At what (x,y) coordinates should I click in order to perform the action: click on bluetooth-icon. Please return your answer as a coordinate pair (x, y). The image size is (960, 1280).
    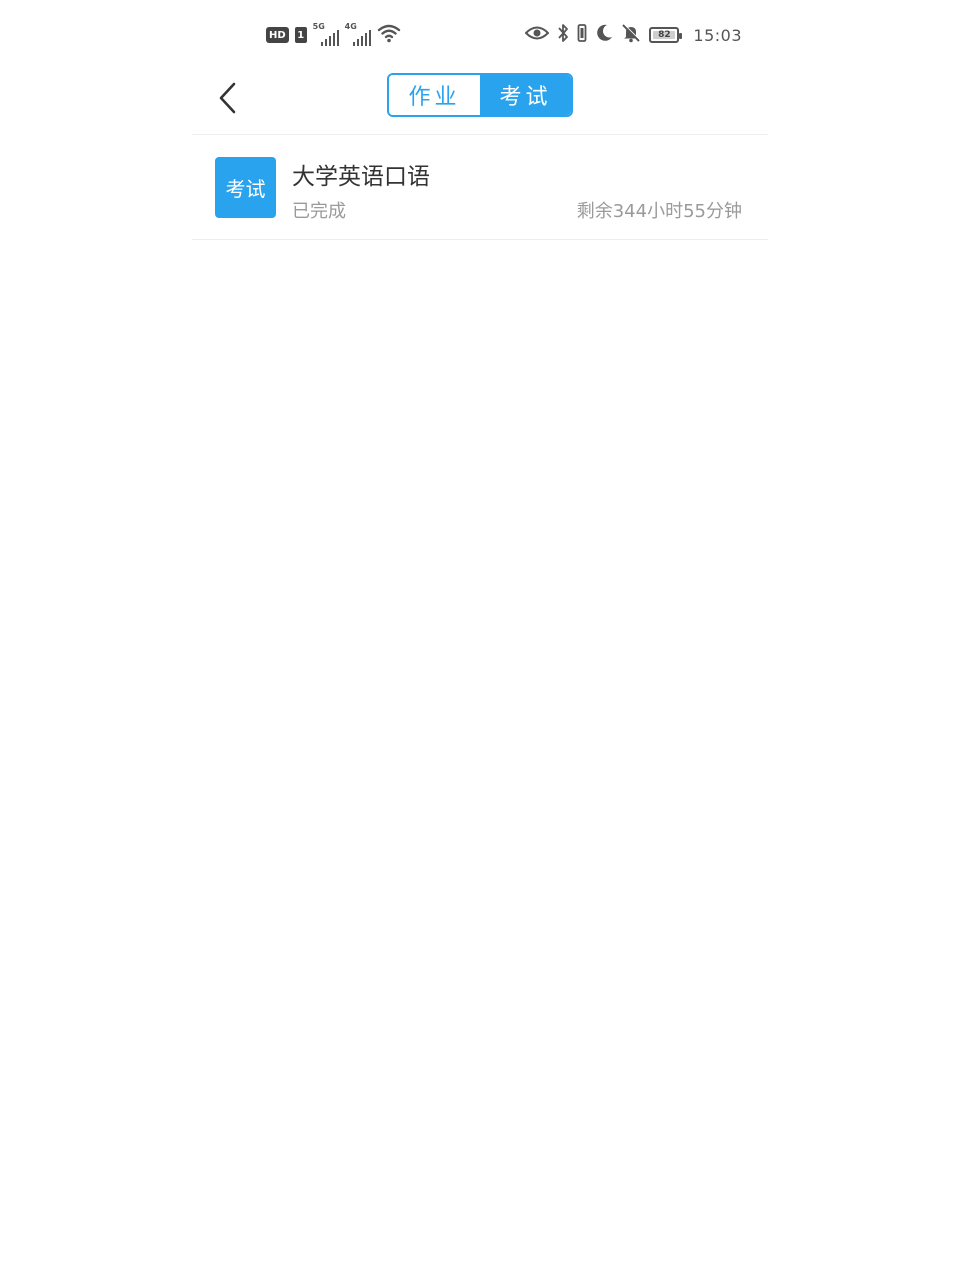
    Looking at the image, I should click on (563, 35).